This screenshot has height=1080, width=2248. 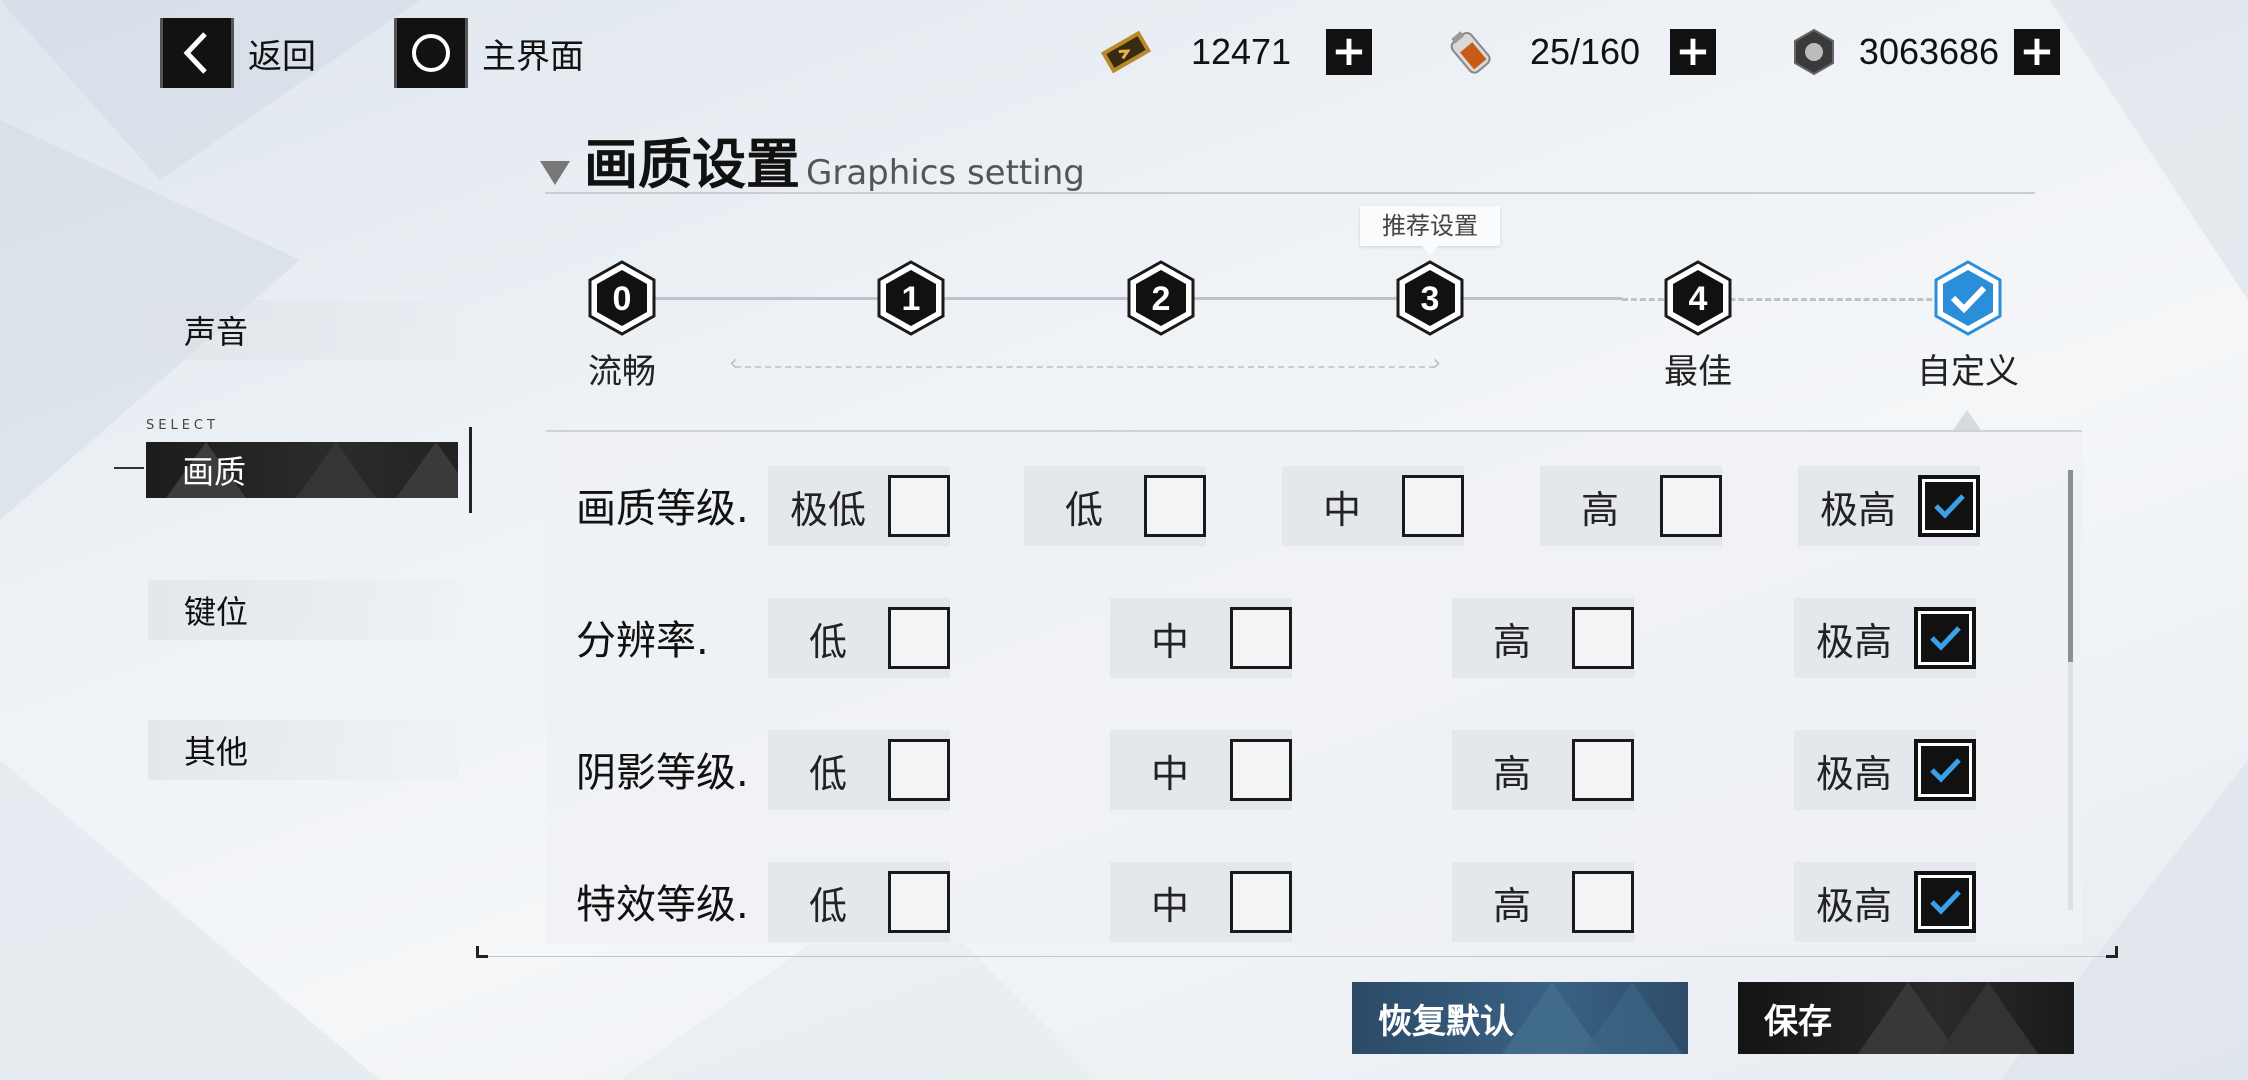 What do you see at coordinates (129, 468) in the screenshot?
I see `nav-indicator-line` at bounding box center [129, 468].